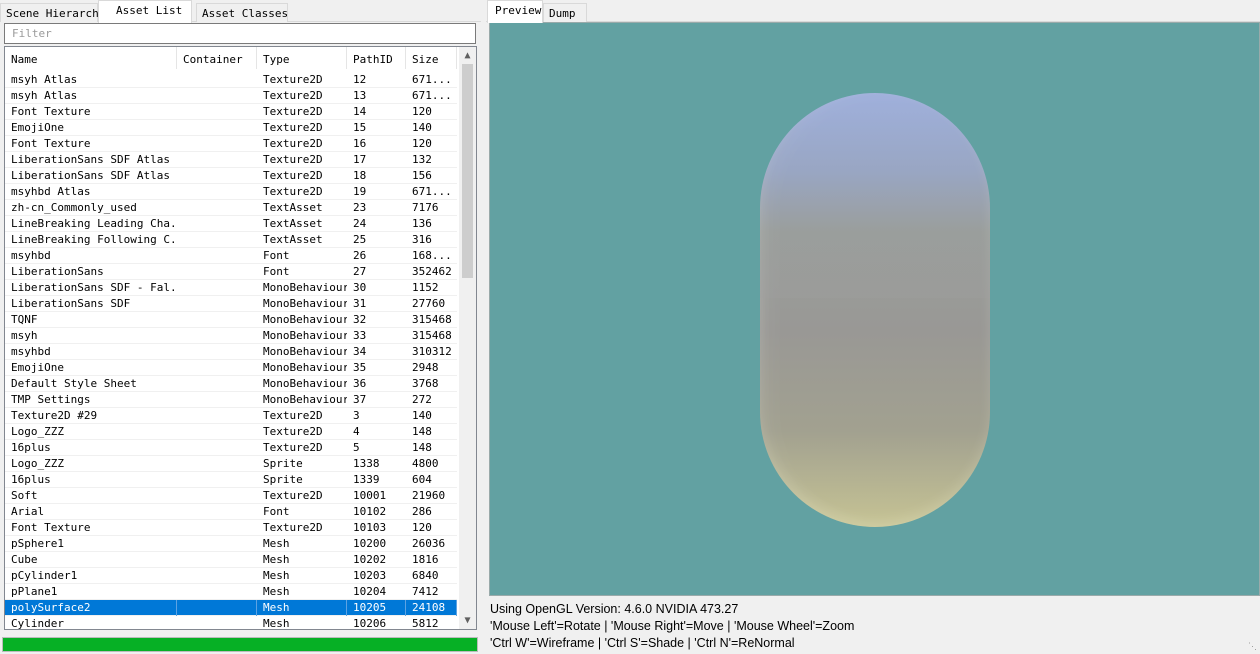  I want to click on left-tab-strip: Scene Hierarchy Asset List Asset Classes, so click(240, 11).